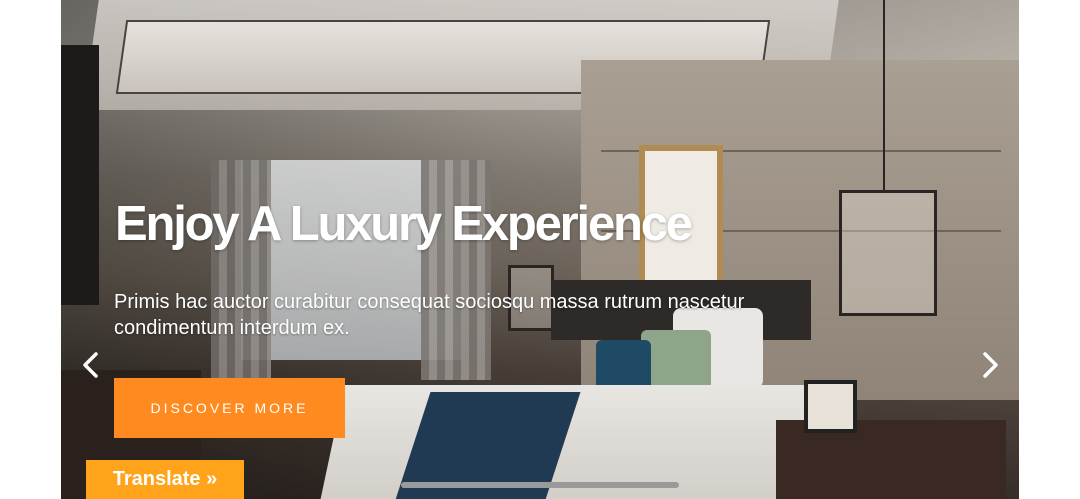 The image size is (1080, 499). I want to click on discover-more-button: DISCOVER MORE, so click(229, 408).